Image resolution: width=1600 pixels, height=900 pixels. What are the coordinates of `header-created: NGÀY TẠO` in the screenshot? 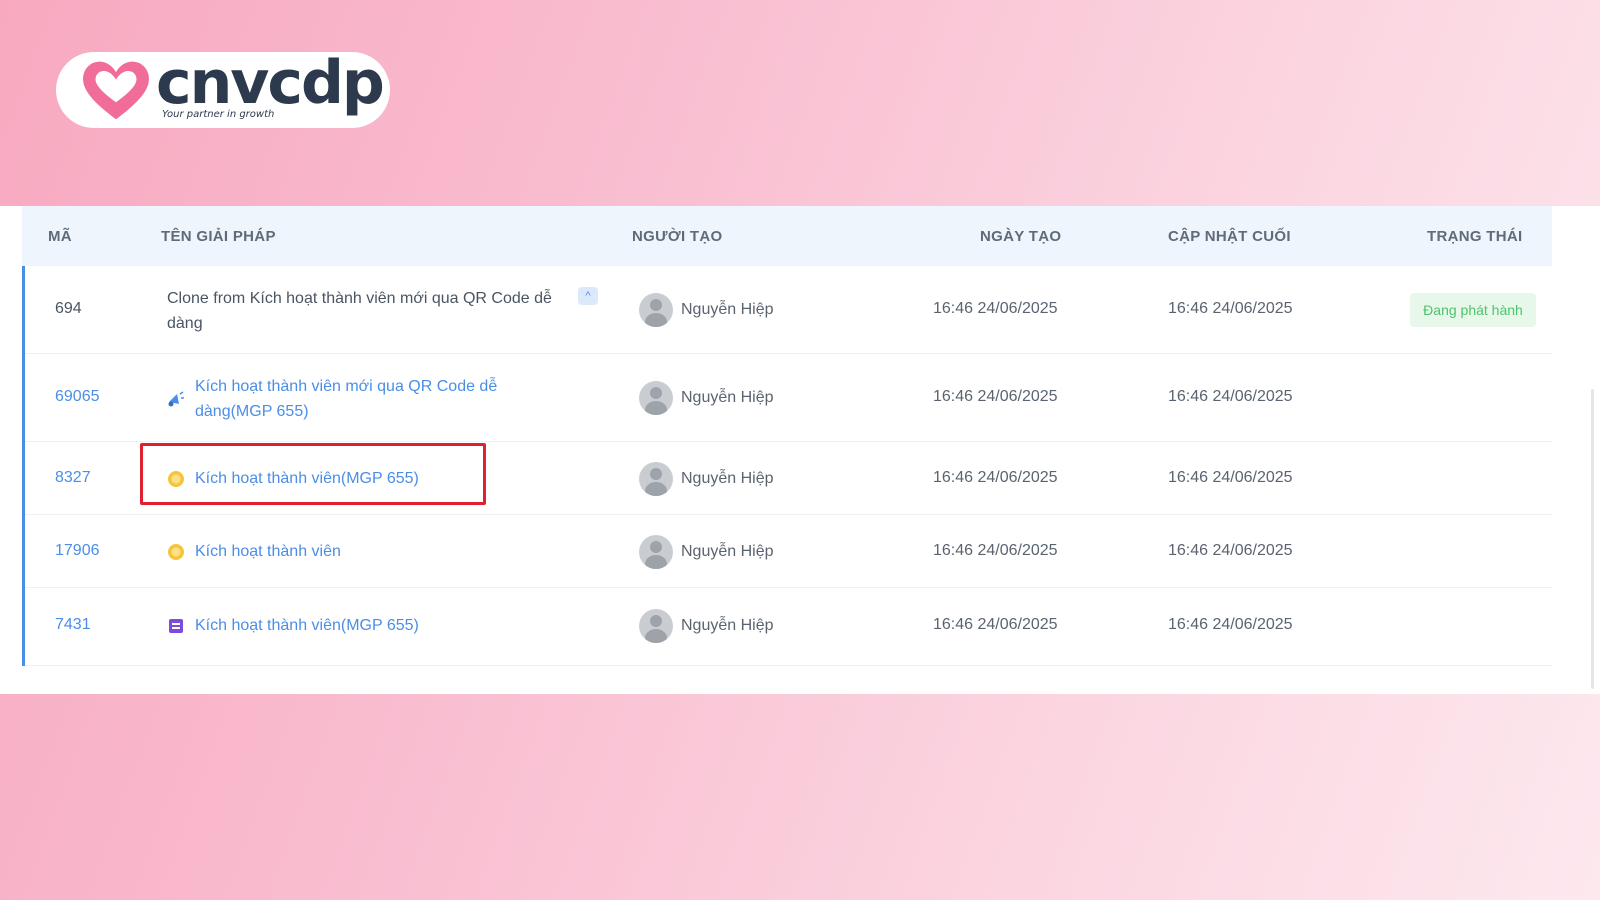 It's located at (1021, 236).